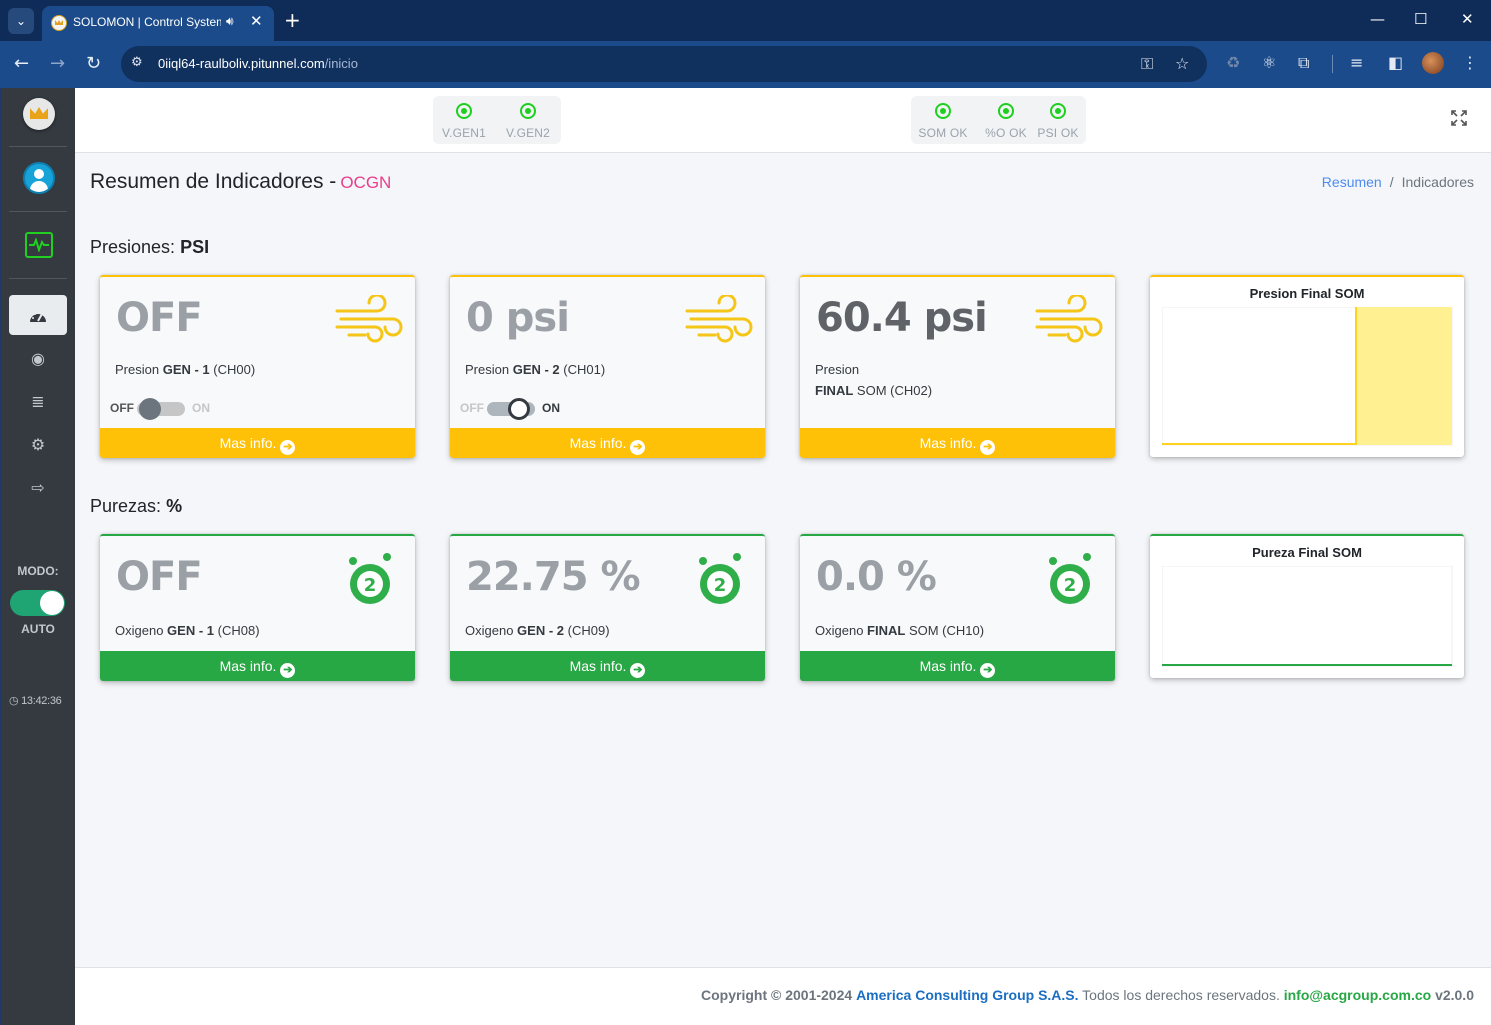  Describe the element at coordinates (497, 120) in the screenshot. I see `generator-indicators: V.GEN1 V.GEN2` at that location.